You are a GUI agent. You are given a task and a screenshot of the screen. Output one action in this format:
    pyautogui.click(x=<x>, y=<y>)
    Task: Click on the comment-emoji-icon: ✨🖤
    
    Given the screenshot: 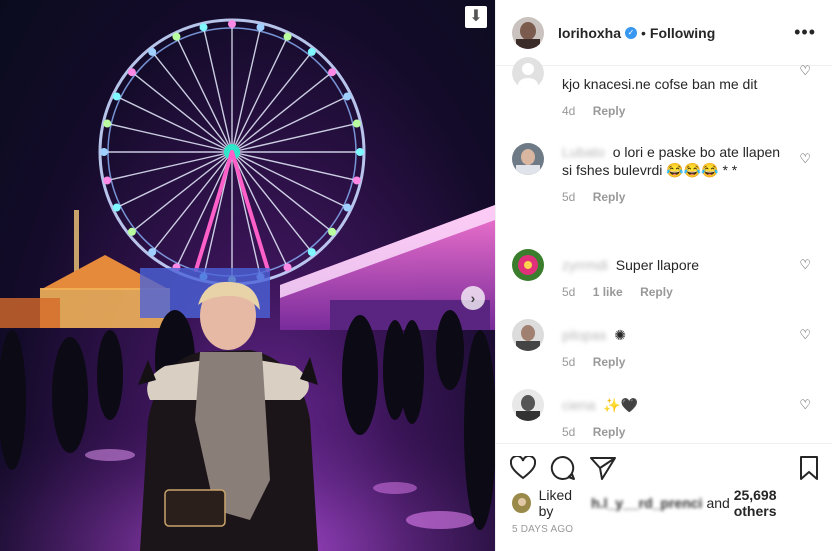 What is the action you would take?
    pyautogui.click(x=621, y=405)
    